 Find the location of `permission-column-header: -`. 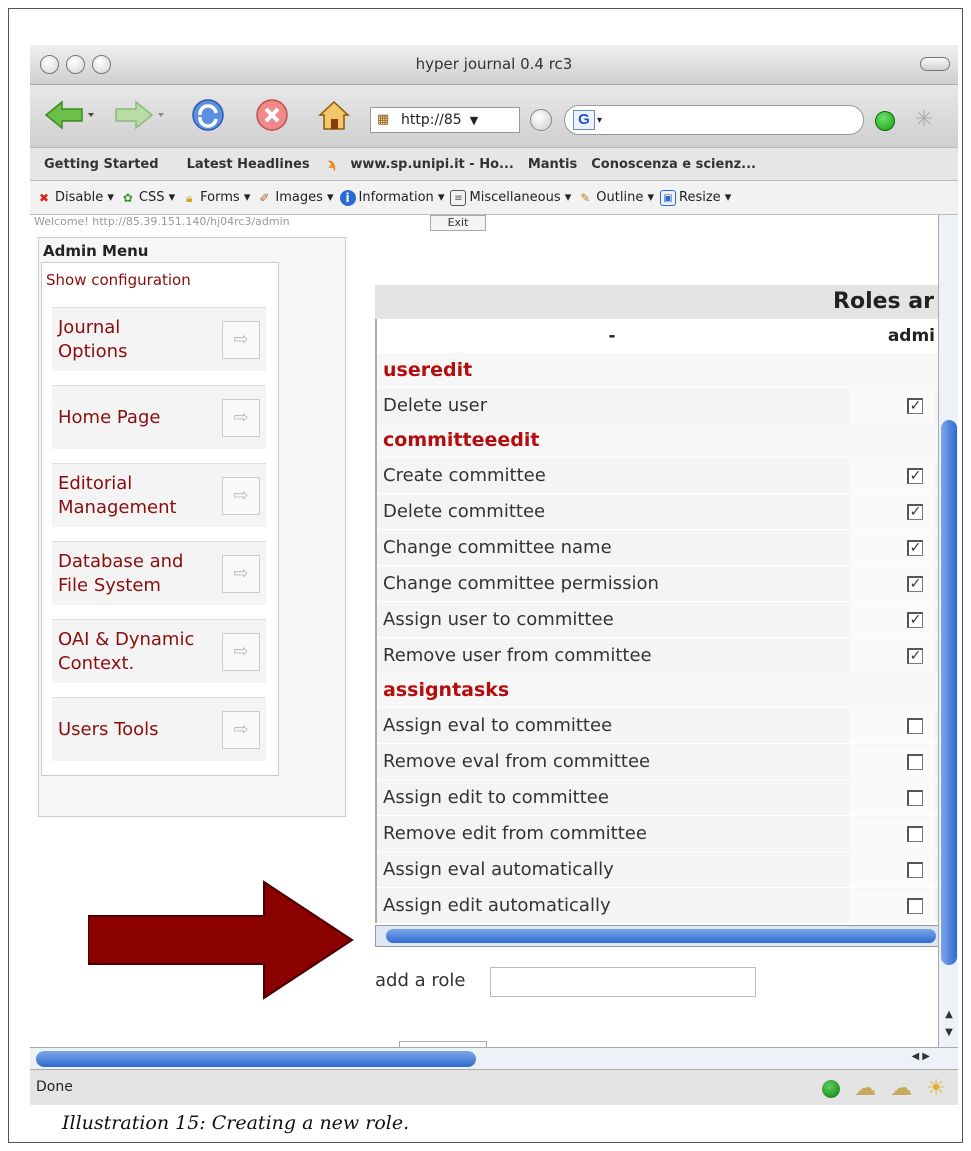

permission-column-header: - is located at coordinates (612, 336).